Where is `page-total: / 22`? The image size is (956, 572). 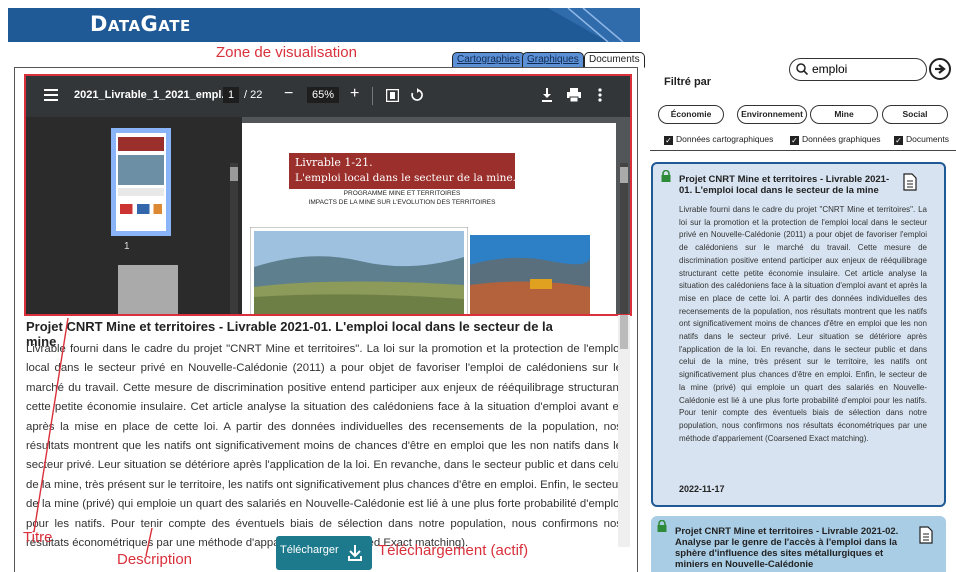
page-total: / 22 is located at coordinates (253, 95).